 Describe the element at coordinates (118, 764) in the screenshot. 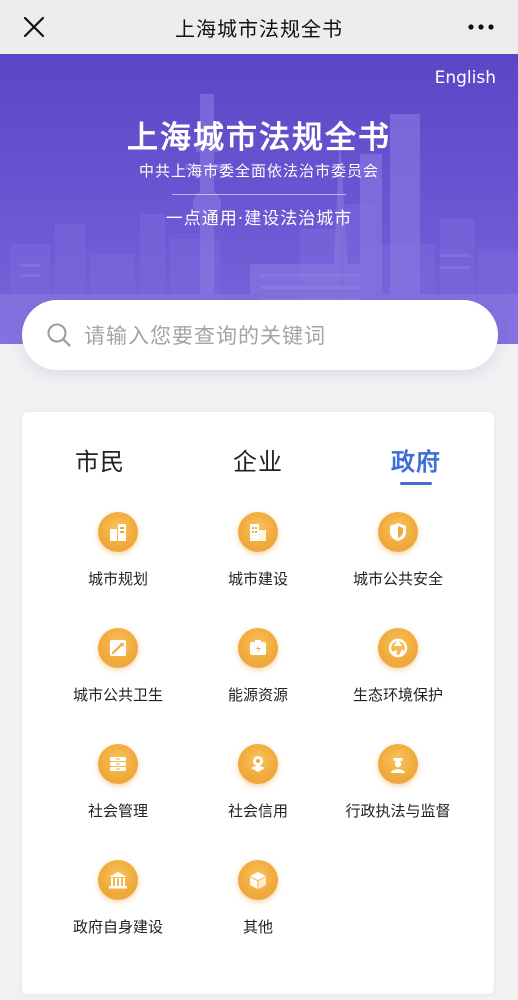

I see `management-icon` at that location.